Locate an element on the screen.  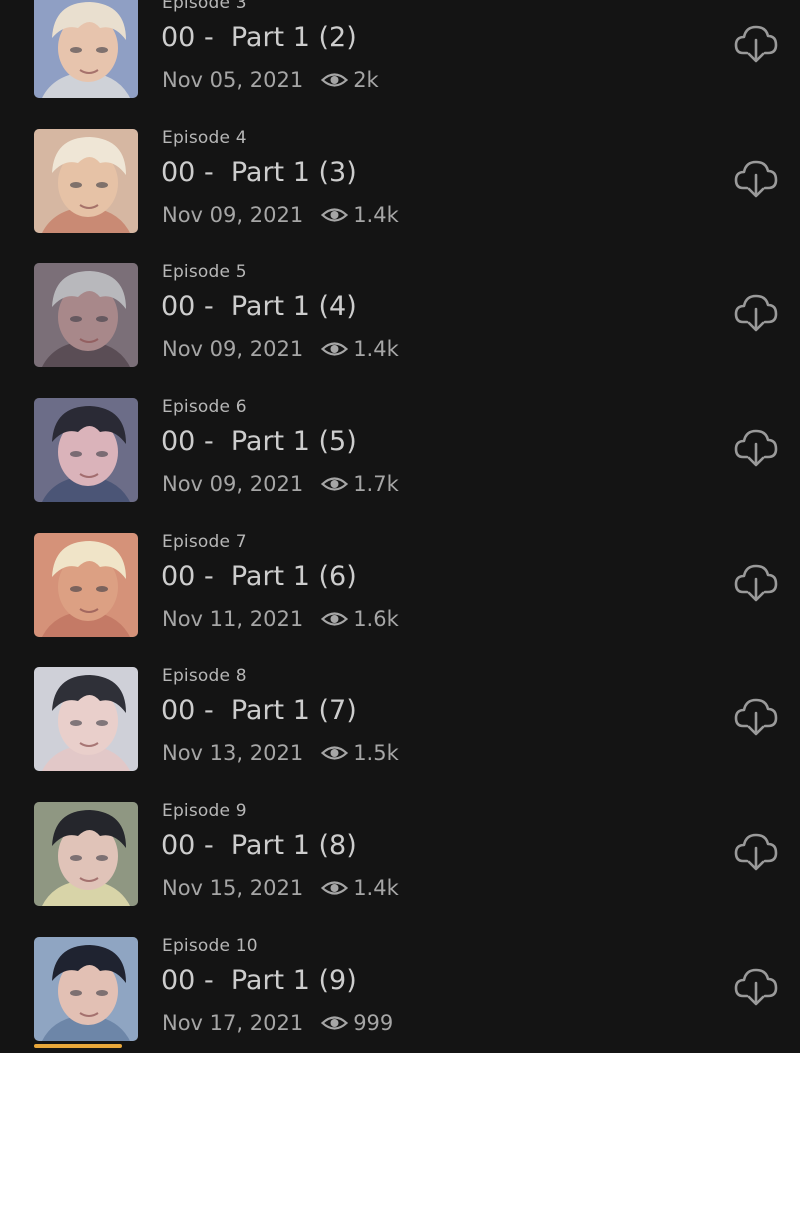
episode-meta: Nov 09, 2021 1.7k is located at coordinates (280, 484).